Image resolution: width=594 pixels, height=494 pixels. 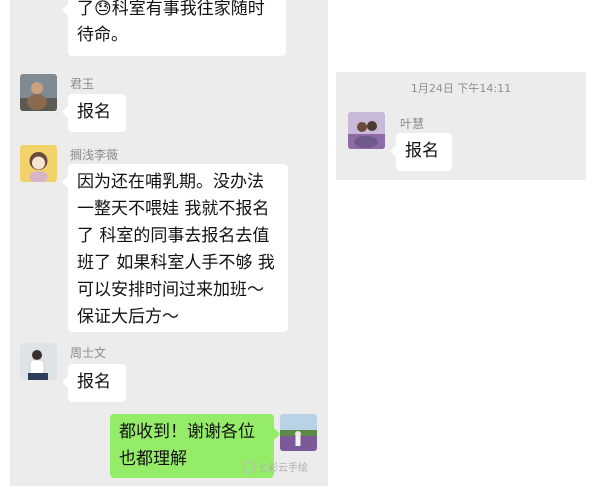 I want to click on avatar-yehui, so click(x=366, y=130).